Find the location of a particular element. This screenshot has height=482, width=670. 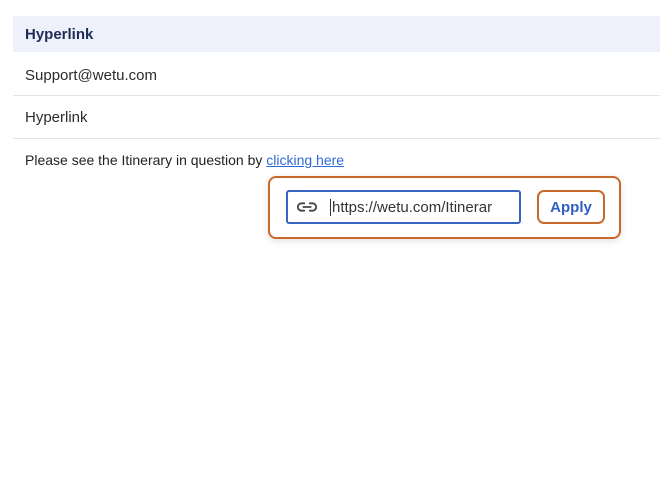

link-text-row: Hyperlink is located at coordinates (336, 118).